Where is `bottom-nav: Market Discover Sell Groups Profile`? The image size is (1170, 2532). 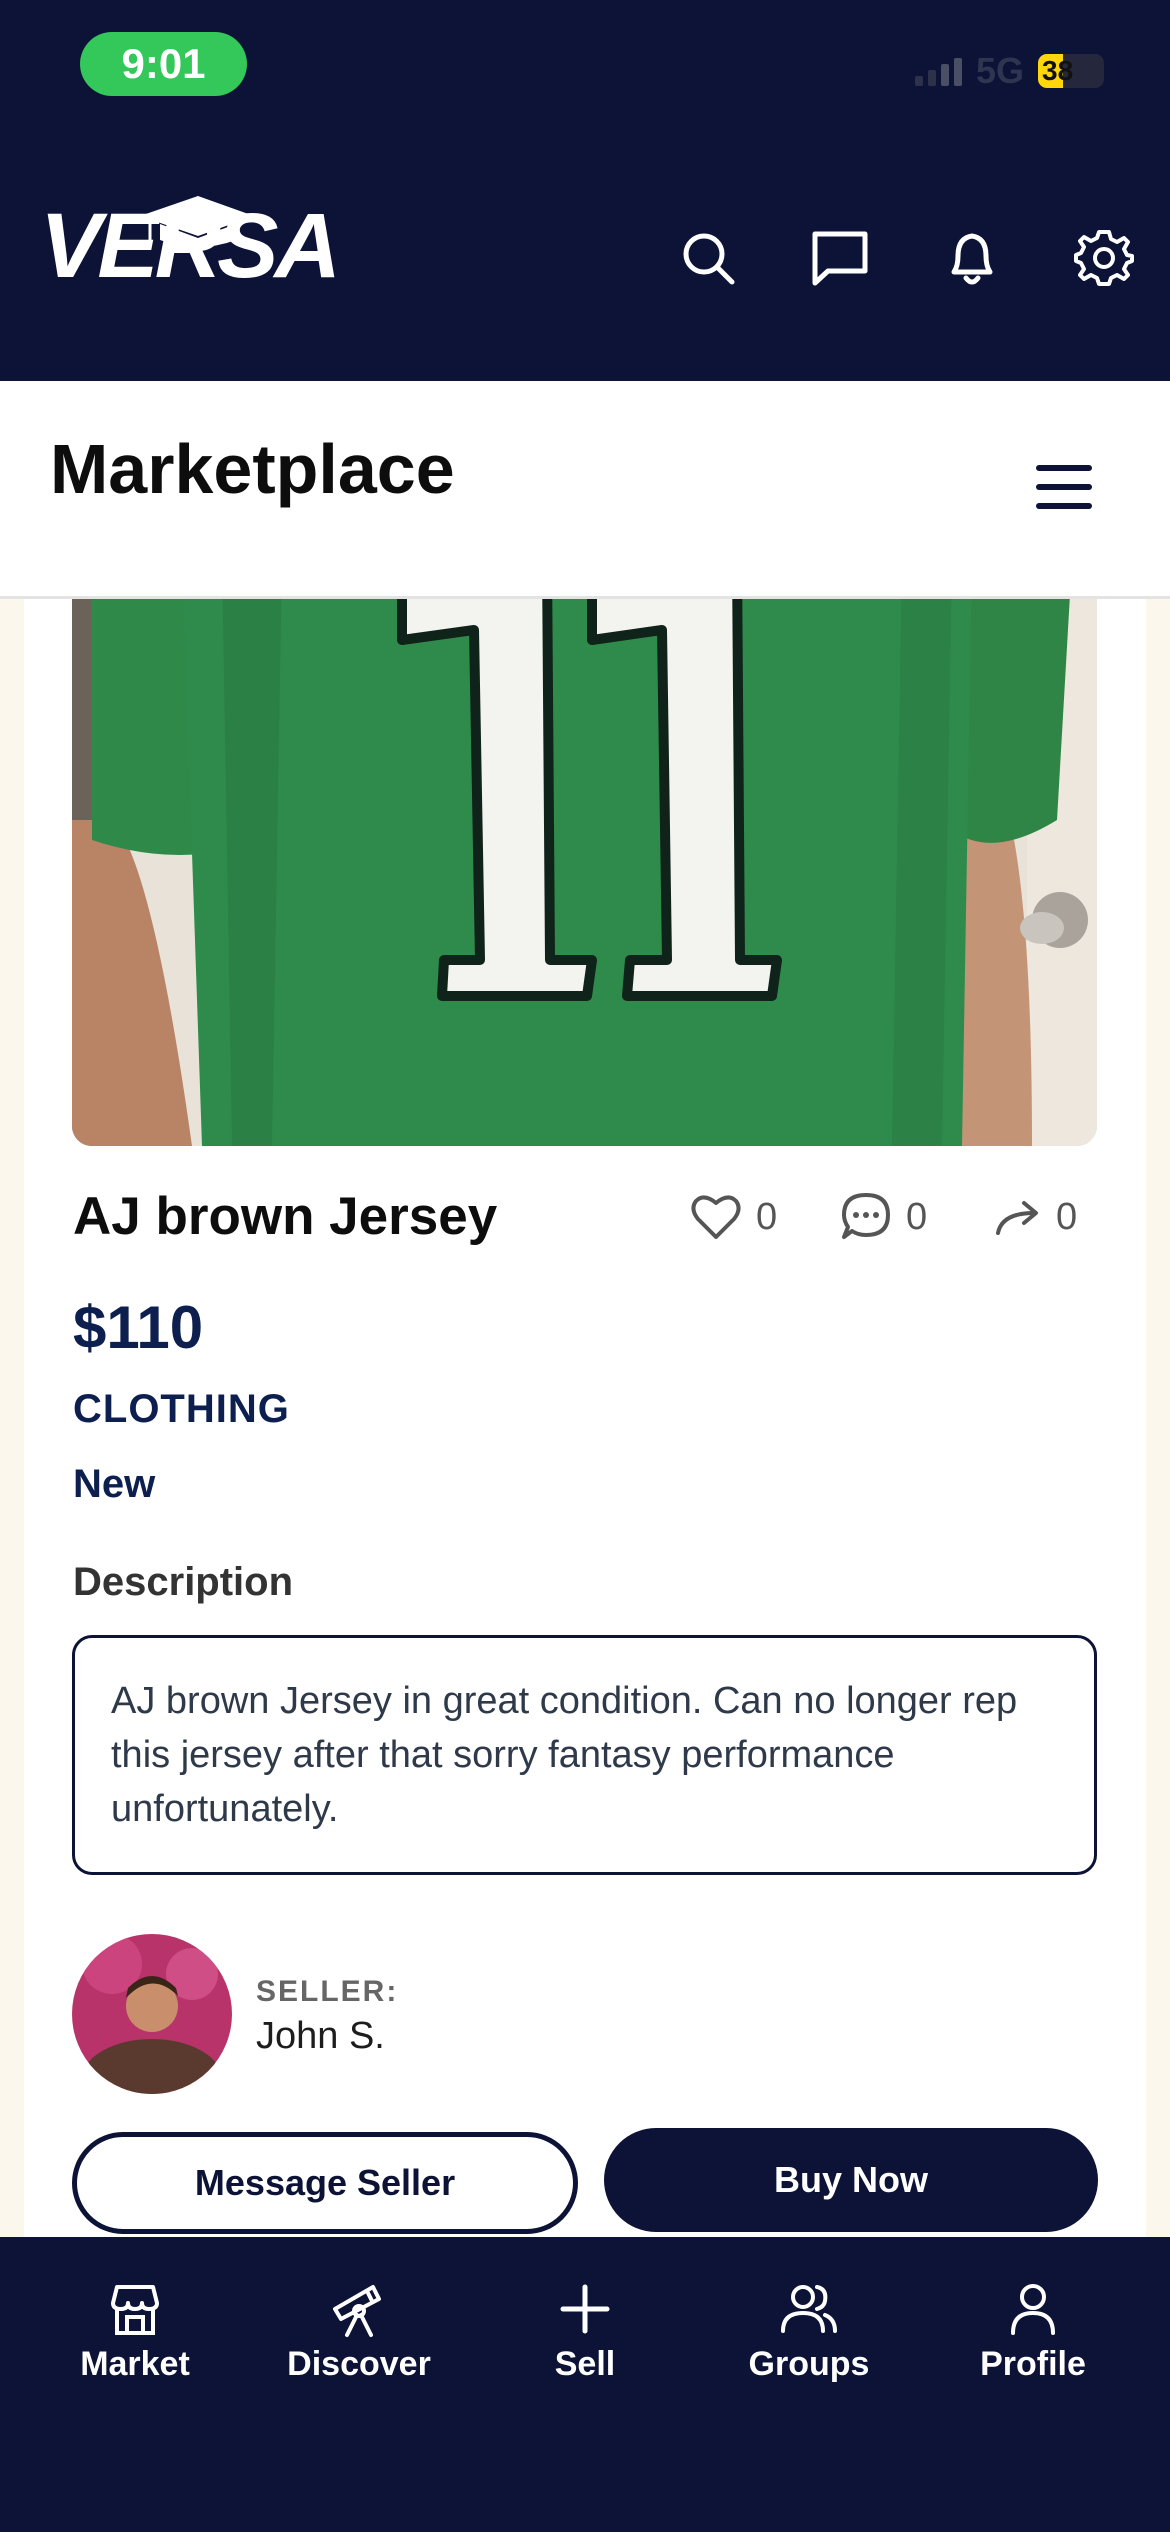 bottom-nav: Market Discover Sell Groups Profile is located at coordinates (585, 2384).